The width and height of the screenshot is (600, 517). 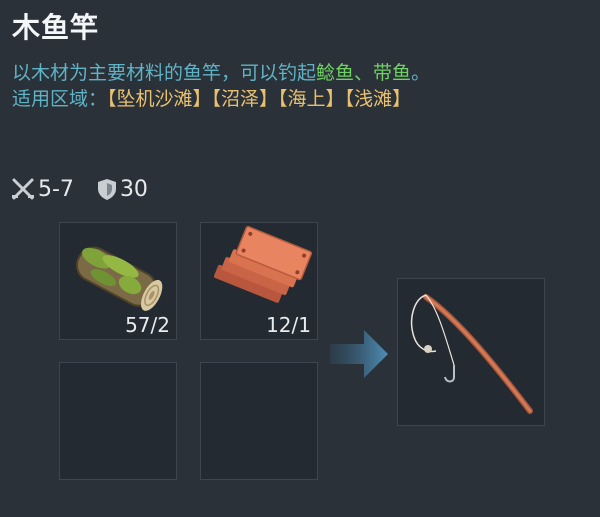 I want to click on shield-icon, so click(x=106, y=189).